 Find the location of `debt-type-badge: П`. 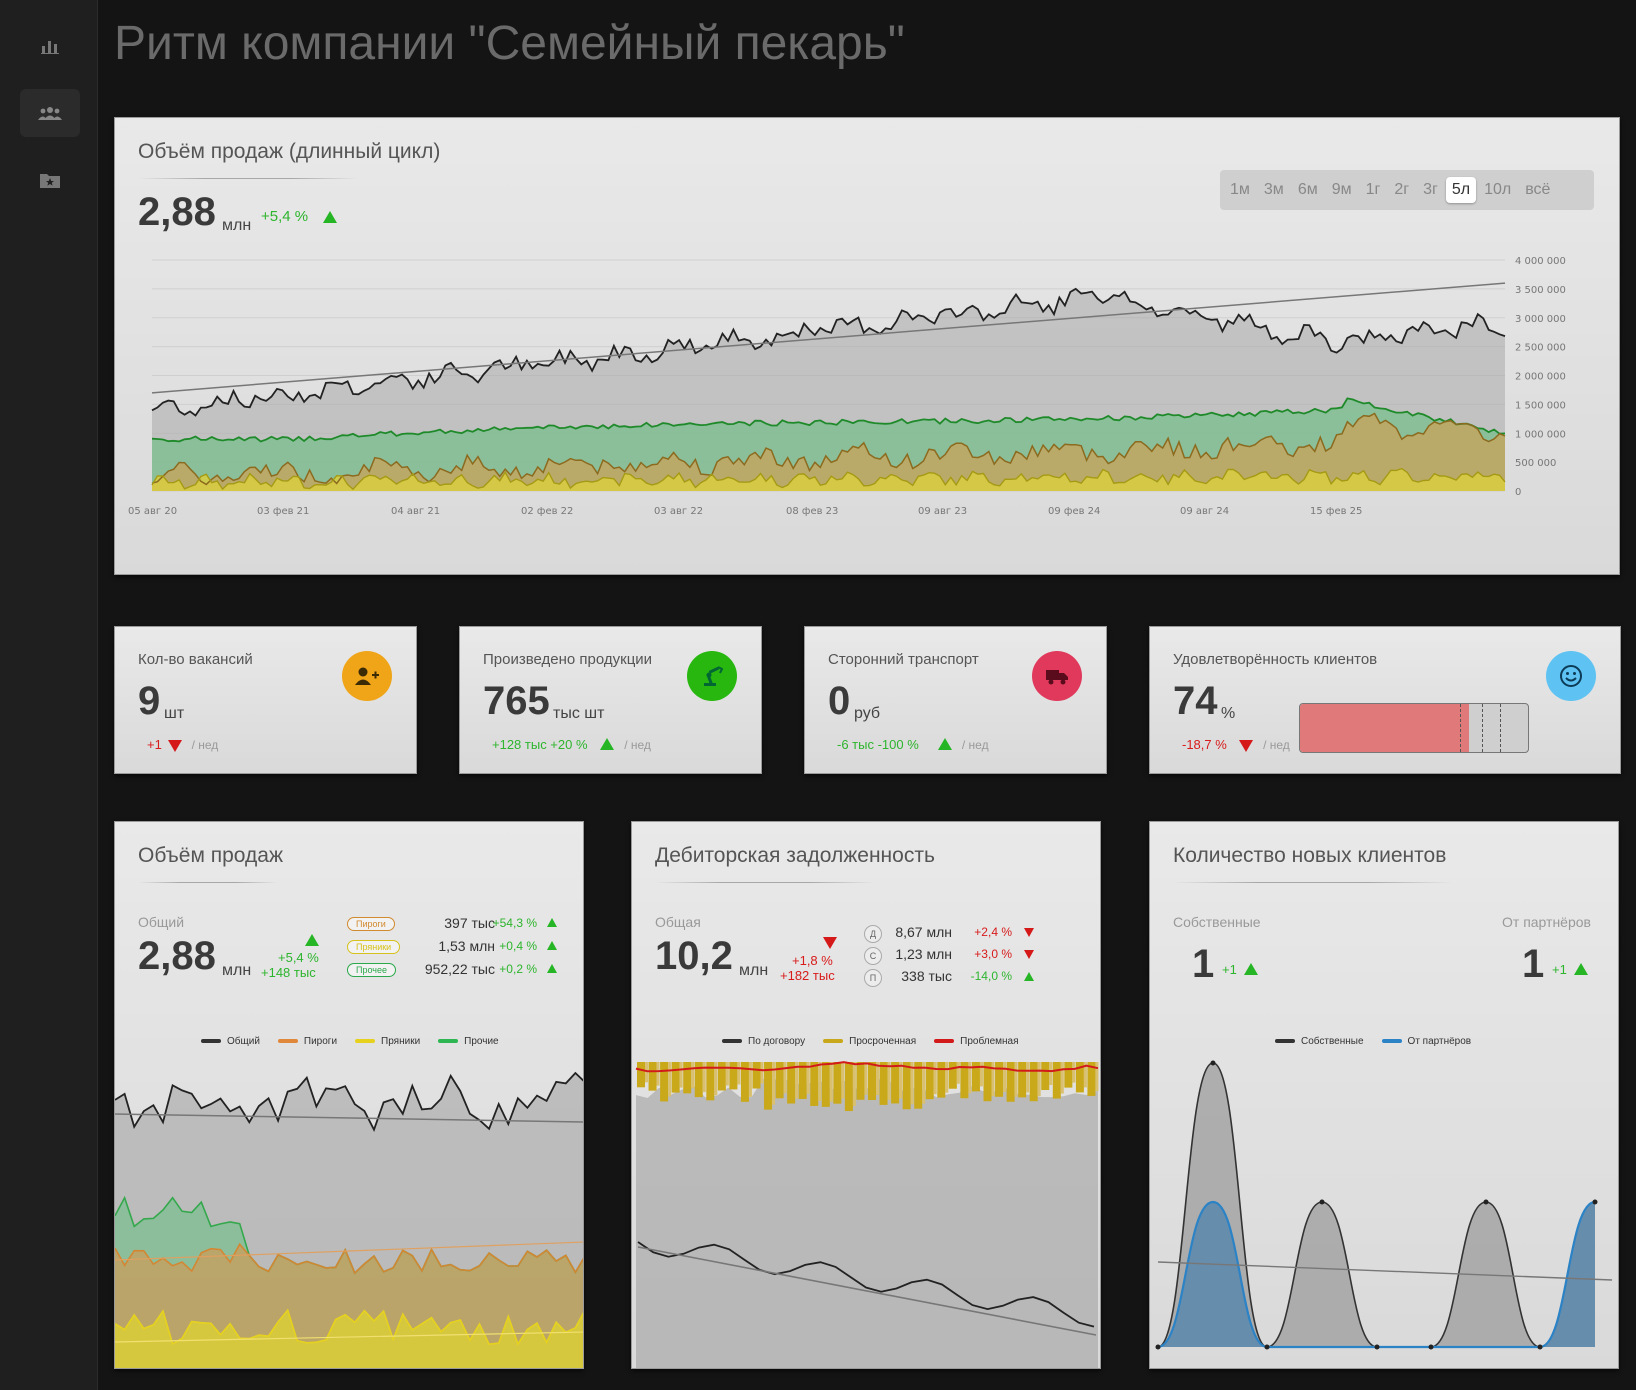

debt-type-badge: П is located at coordinates (873, 978).